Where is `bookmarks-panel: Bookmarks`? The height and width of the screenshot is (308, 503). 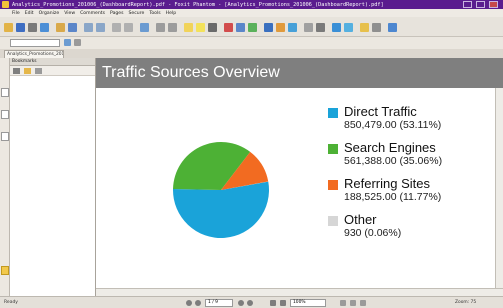
bookmarks-panel: Bookmarks is located at coordinates (53, 177).